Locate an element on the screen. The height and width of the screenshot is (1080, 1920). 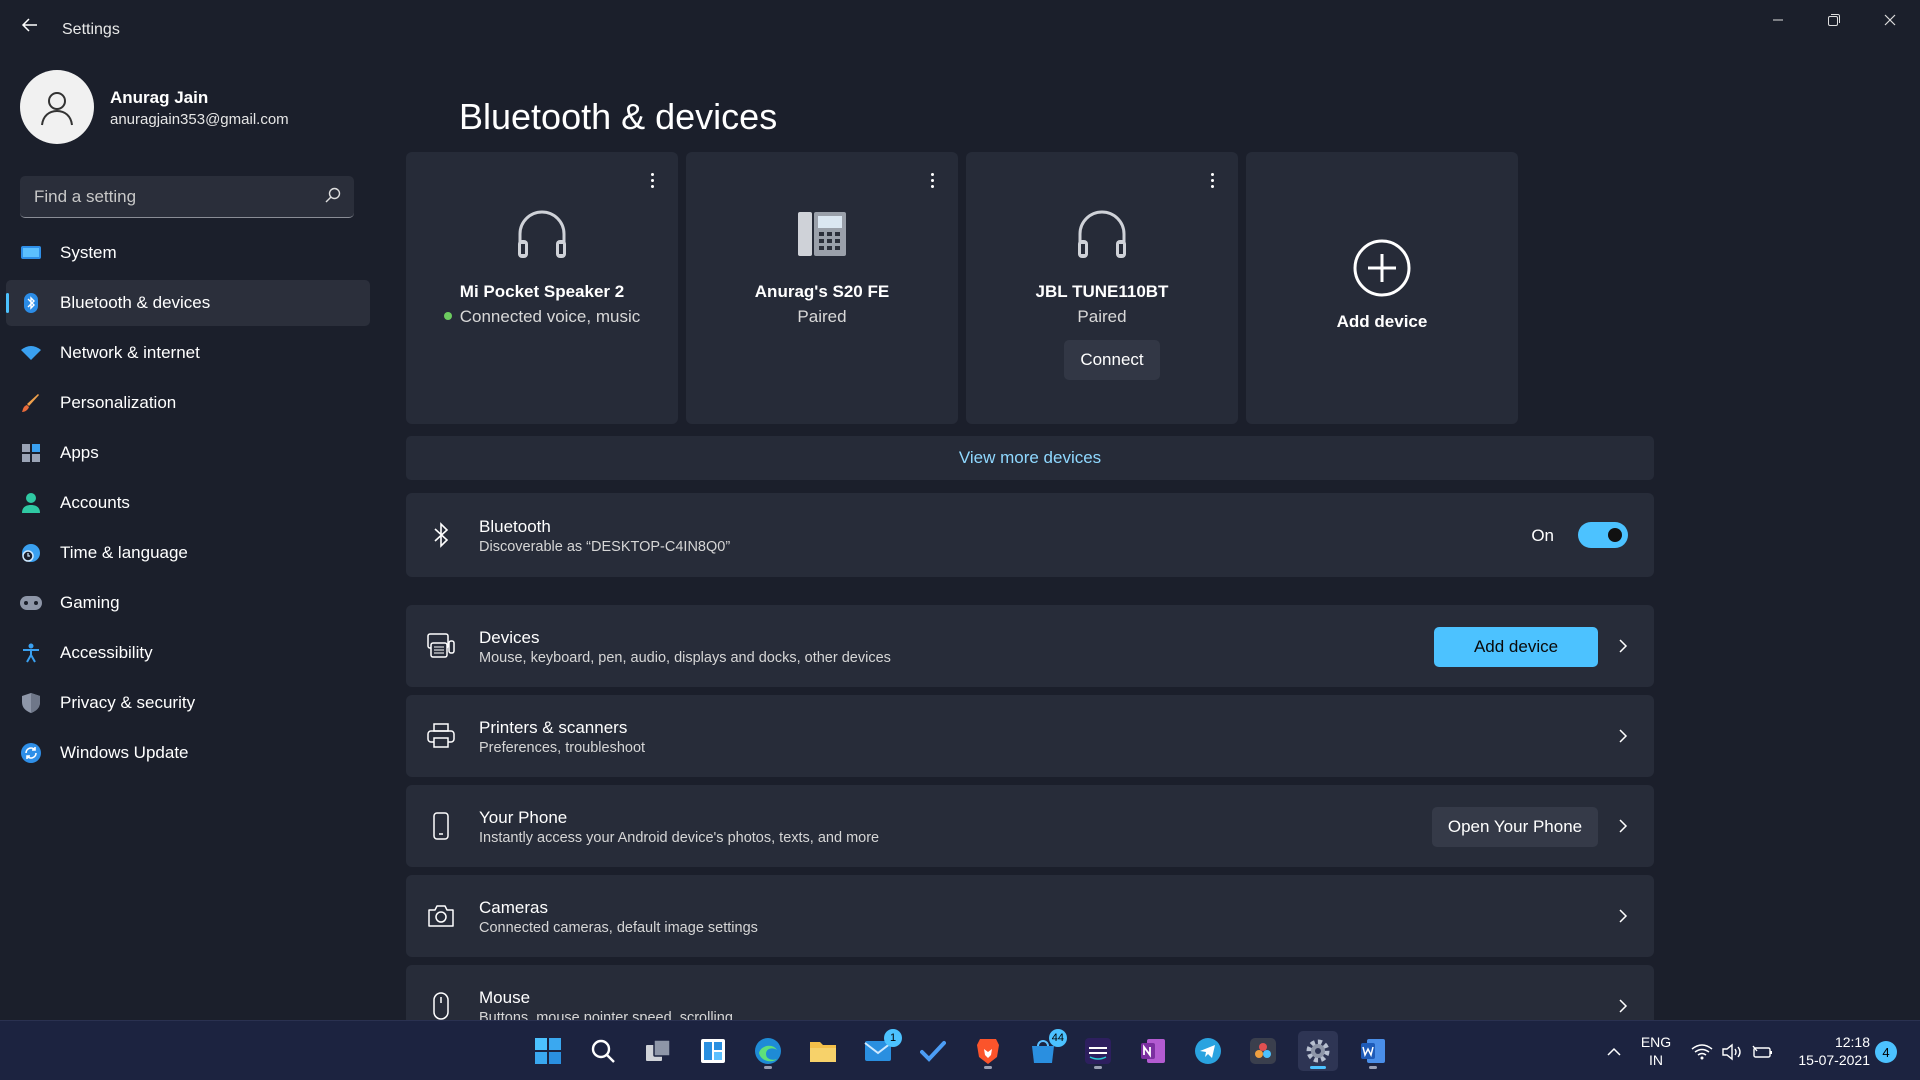
region-code: IN is located at coordinates (1656, 1060).